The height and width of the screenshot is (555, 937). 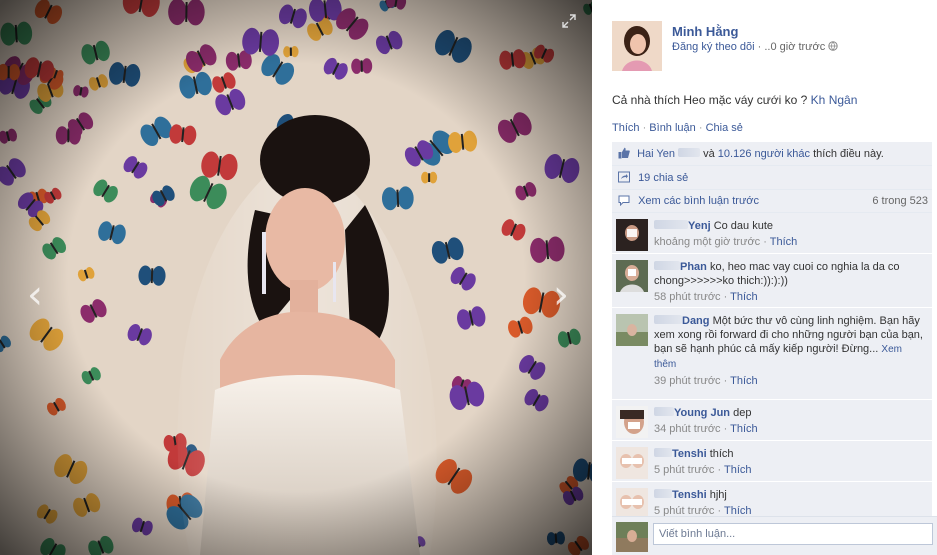 What do you see at coordinates (772, 201) in the screenshot?
I see `view-previous-row: Xem các bình luận trước 6 trong 523` at bounding box center [772, 201].